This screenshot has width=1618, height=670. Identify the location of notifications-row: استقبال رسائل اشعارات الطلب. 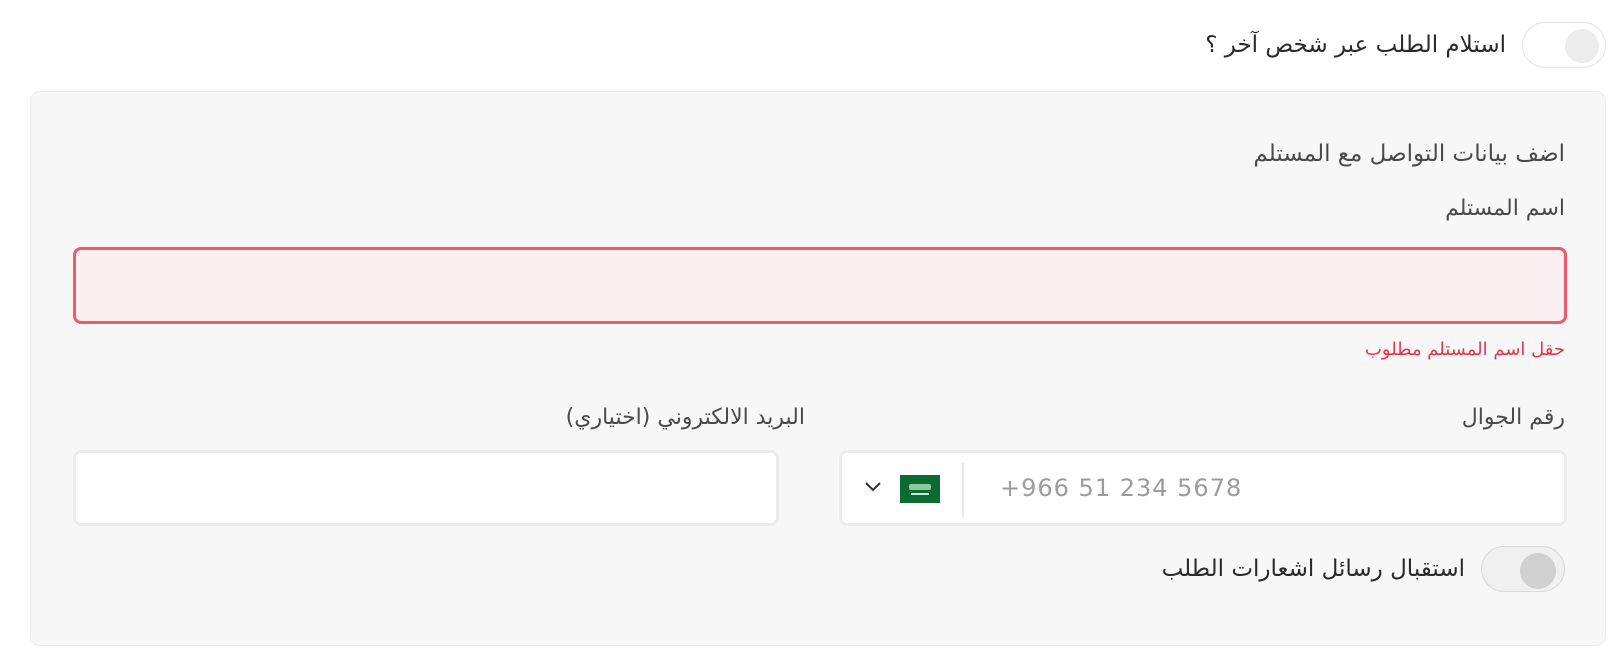
(1363, 569).